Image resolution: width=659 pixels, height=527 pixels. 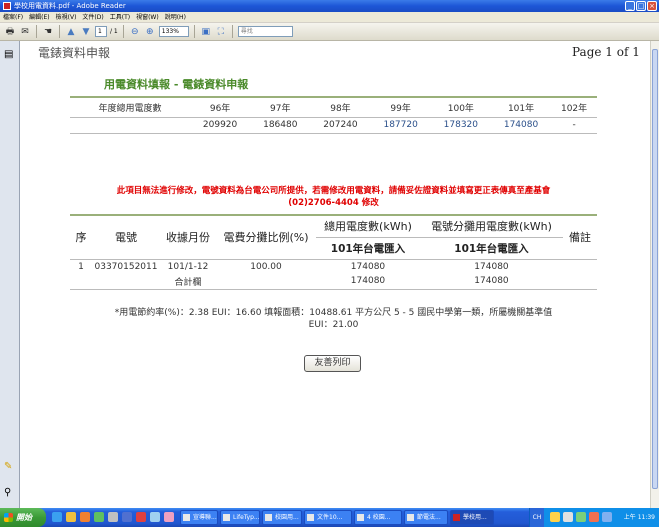 What do you see at coordinates (521, 125) in the screenshot?
I see `table-cell: 174080` at bounding box center [521, 125].